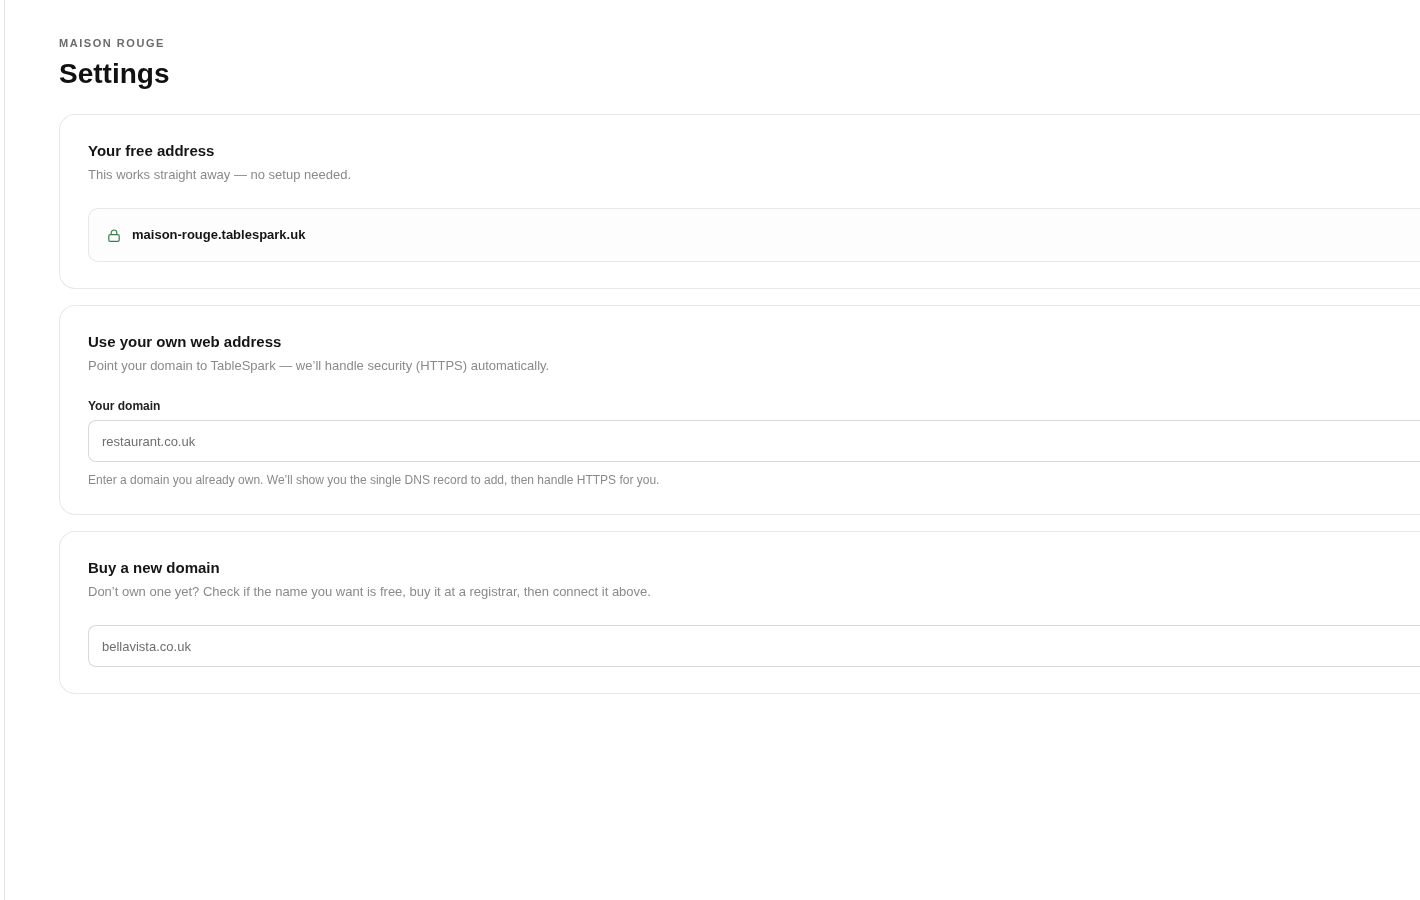  I want to click on domain-input: restaurant.co.uk, so click(754, 441).